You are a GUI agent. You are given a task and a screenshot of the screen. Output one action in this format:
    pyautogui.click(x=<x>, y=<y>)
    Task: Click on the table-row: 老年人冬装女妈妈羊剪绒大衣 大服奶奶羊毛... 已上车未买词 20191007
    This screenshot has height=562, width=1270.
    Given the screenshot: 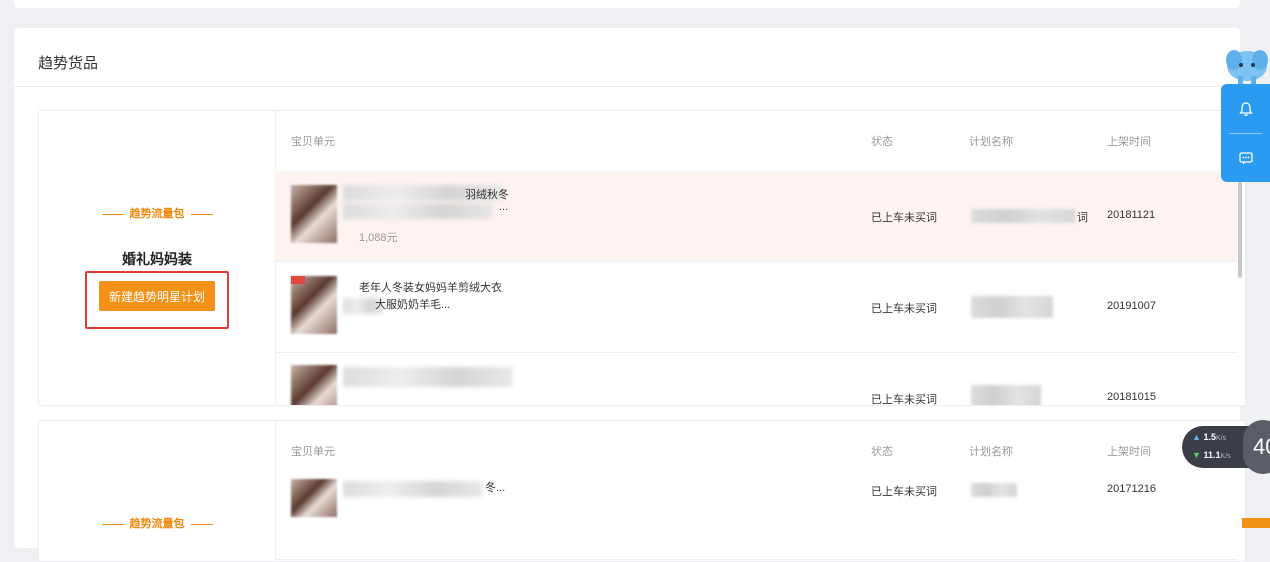 What is the action you would take?
    pyautogui.click(x=756, y=307)
    